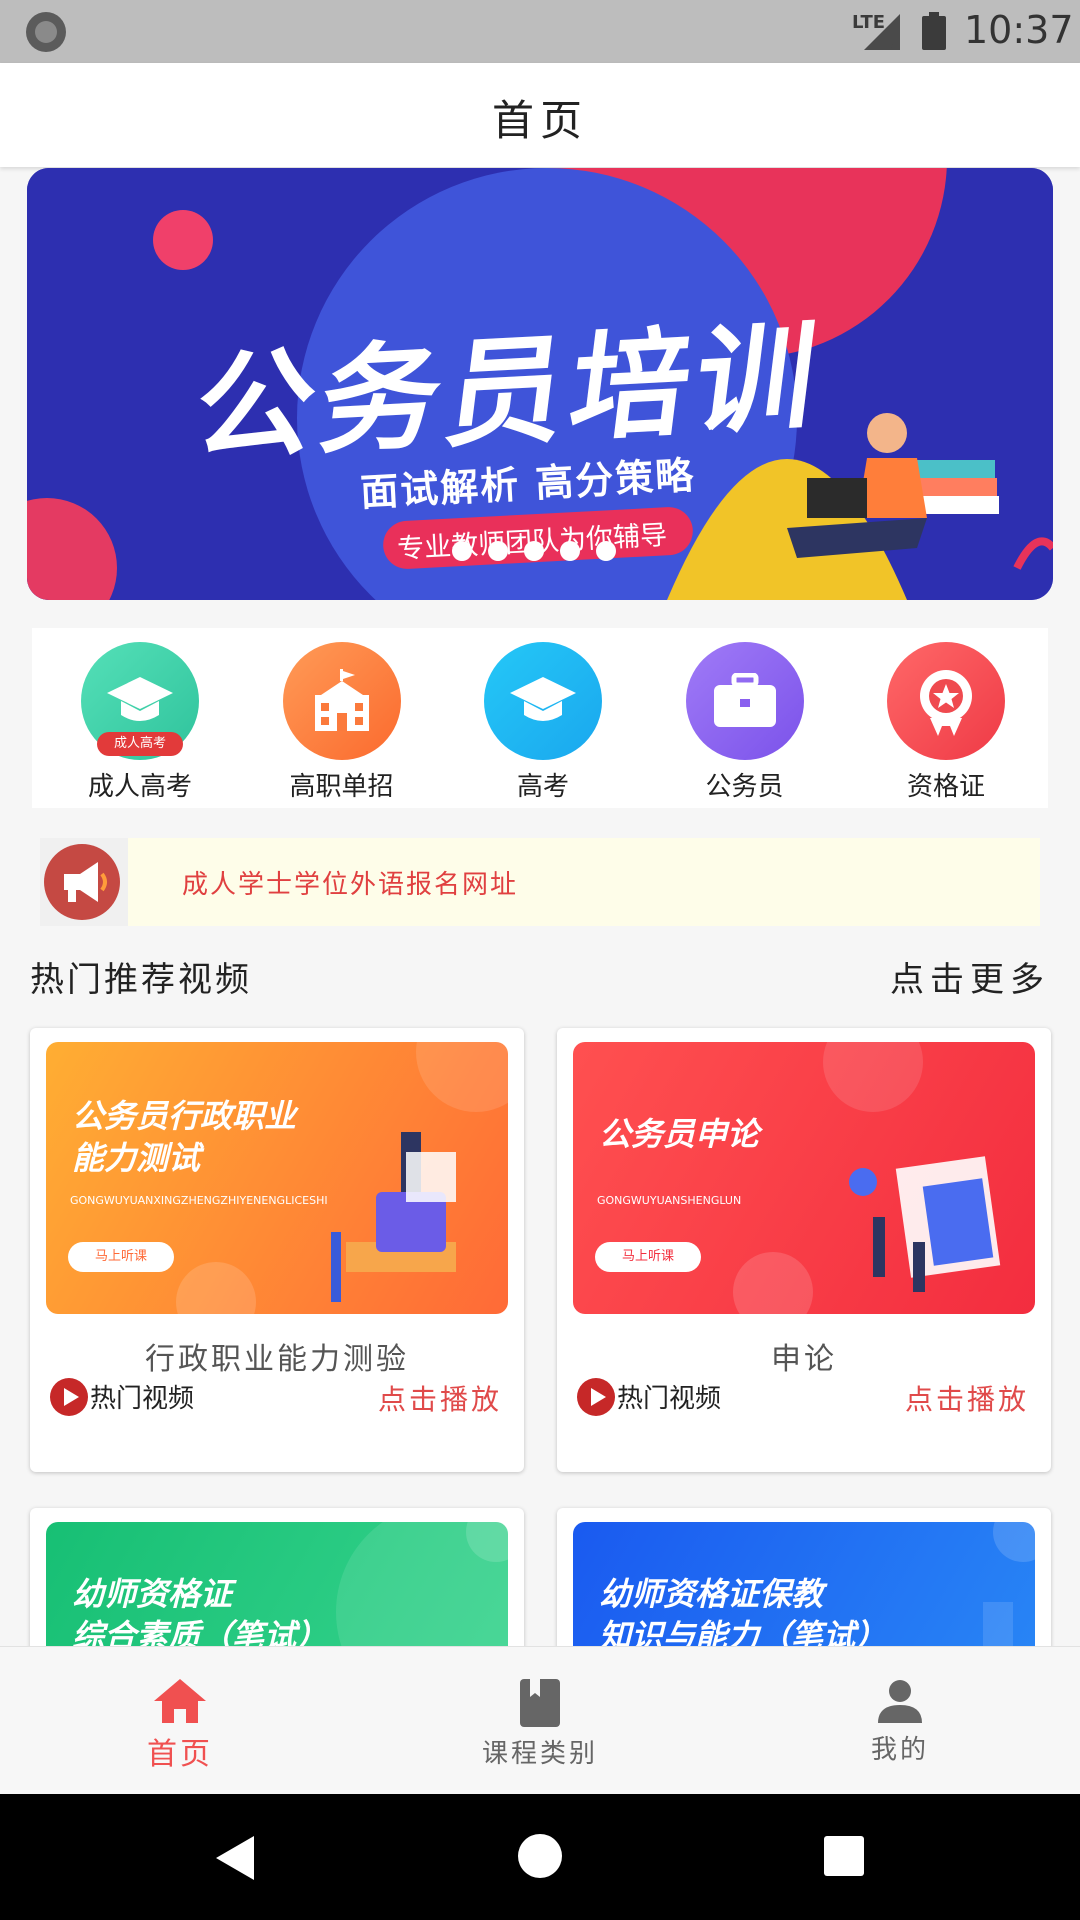 Image resolution: width=1080 pixels, height=1920 pixels. I want to click on video-thumbnail: 公务员申论 GONGWUYUANSHENGLUN 马上听课, so click(804, 1178).